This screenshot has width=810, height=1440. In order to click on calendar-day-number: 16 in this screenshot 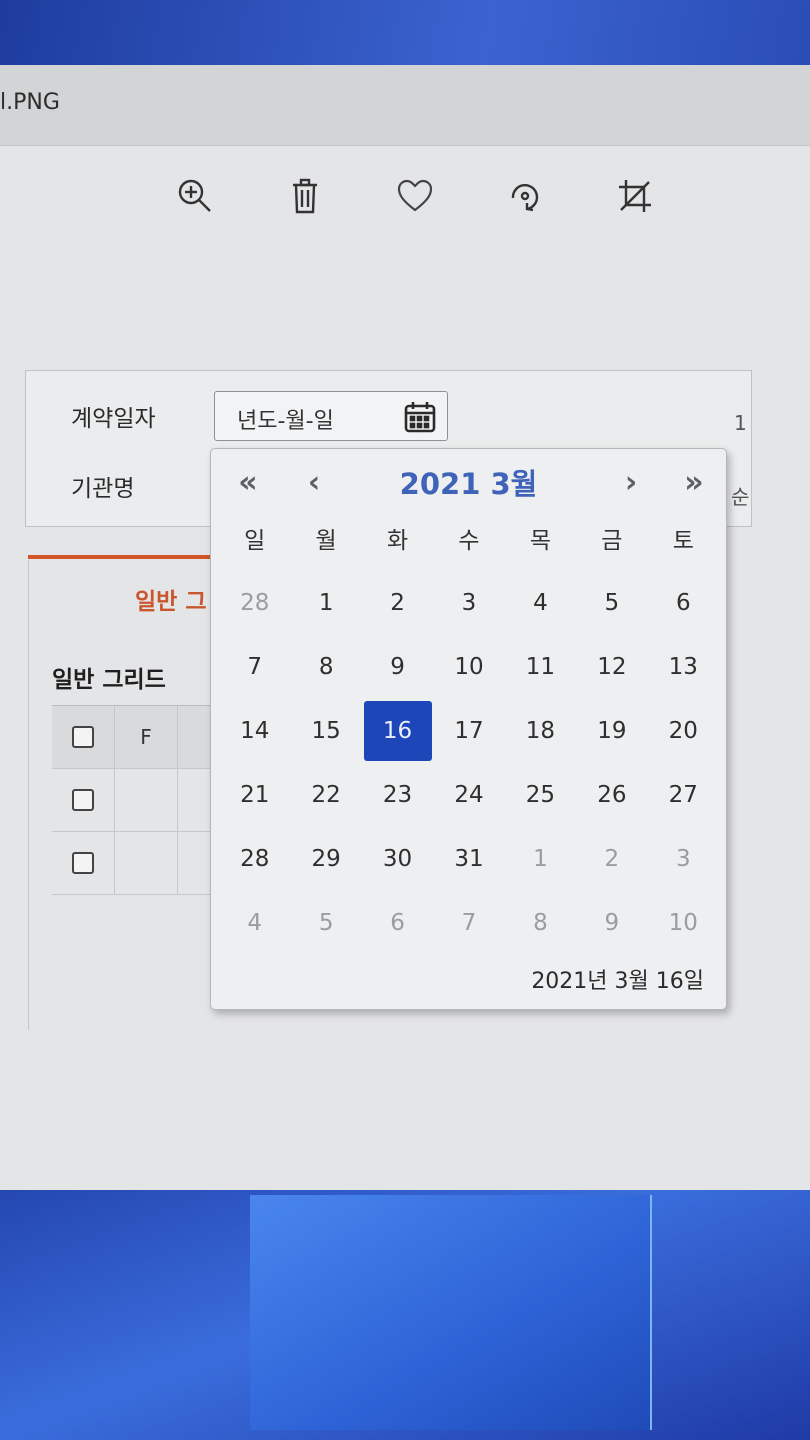, I will do `click(397, 731)`.